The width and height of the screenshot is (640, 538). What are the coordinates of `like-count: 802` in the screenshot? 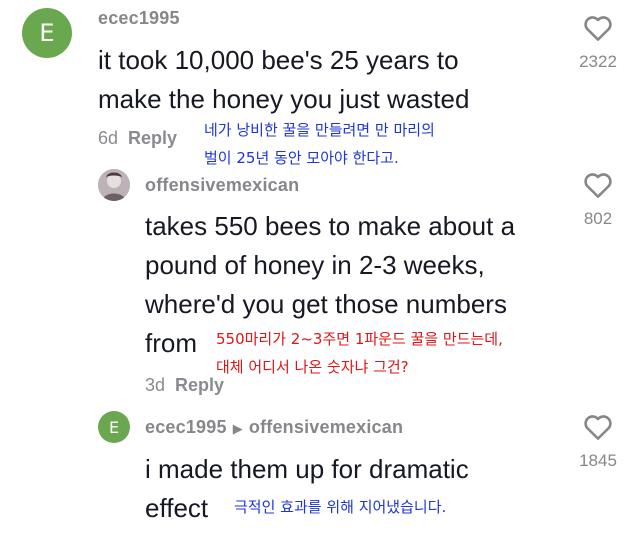 It's located at (598, 218).